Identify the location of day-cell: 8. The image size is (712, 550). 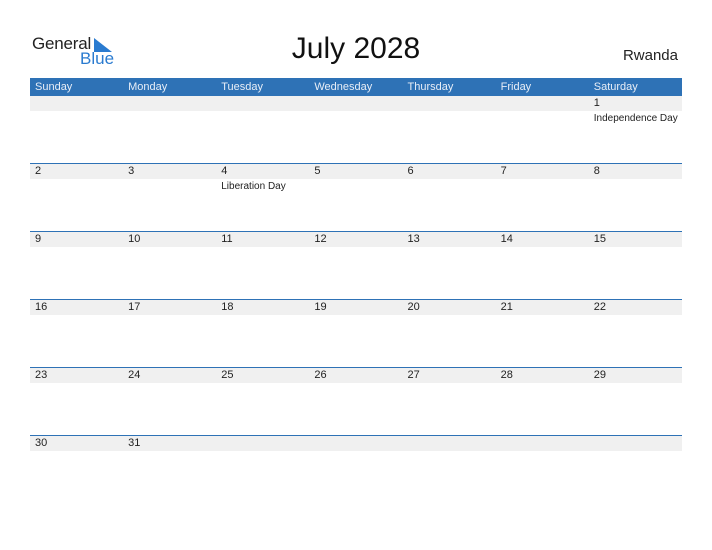
(635, 194).